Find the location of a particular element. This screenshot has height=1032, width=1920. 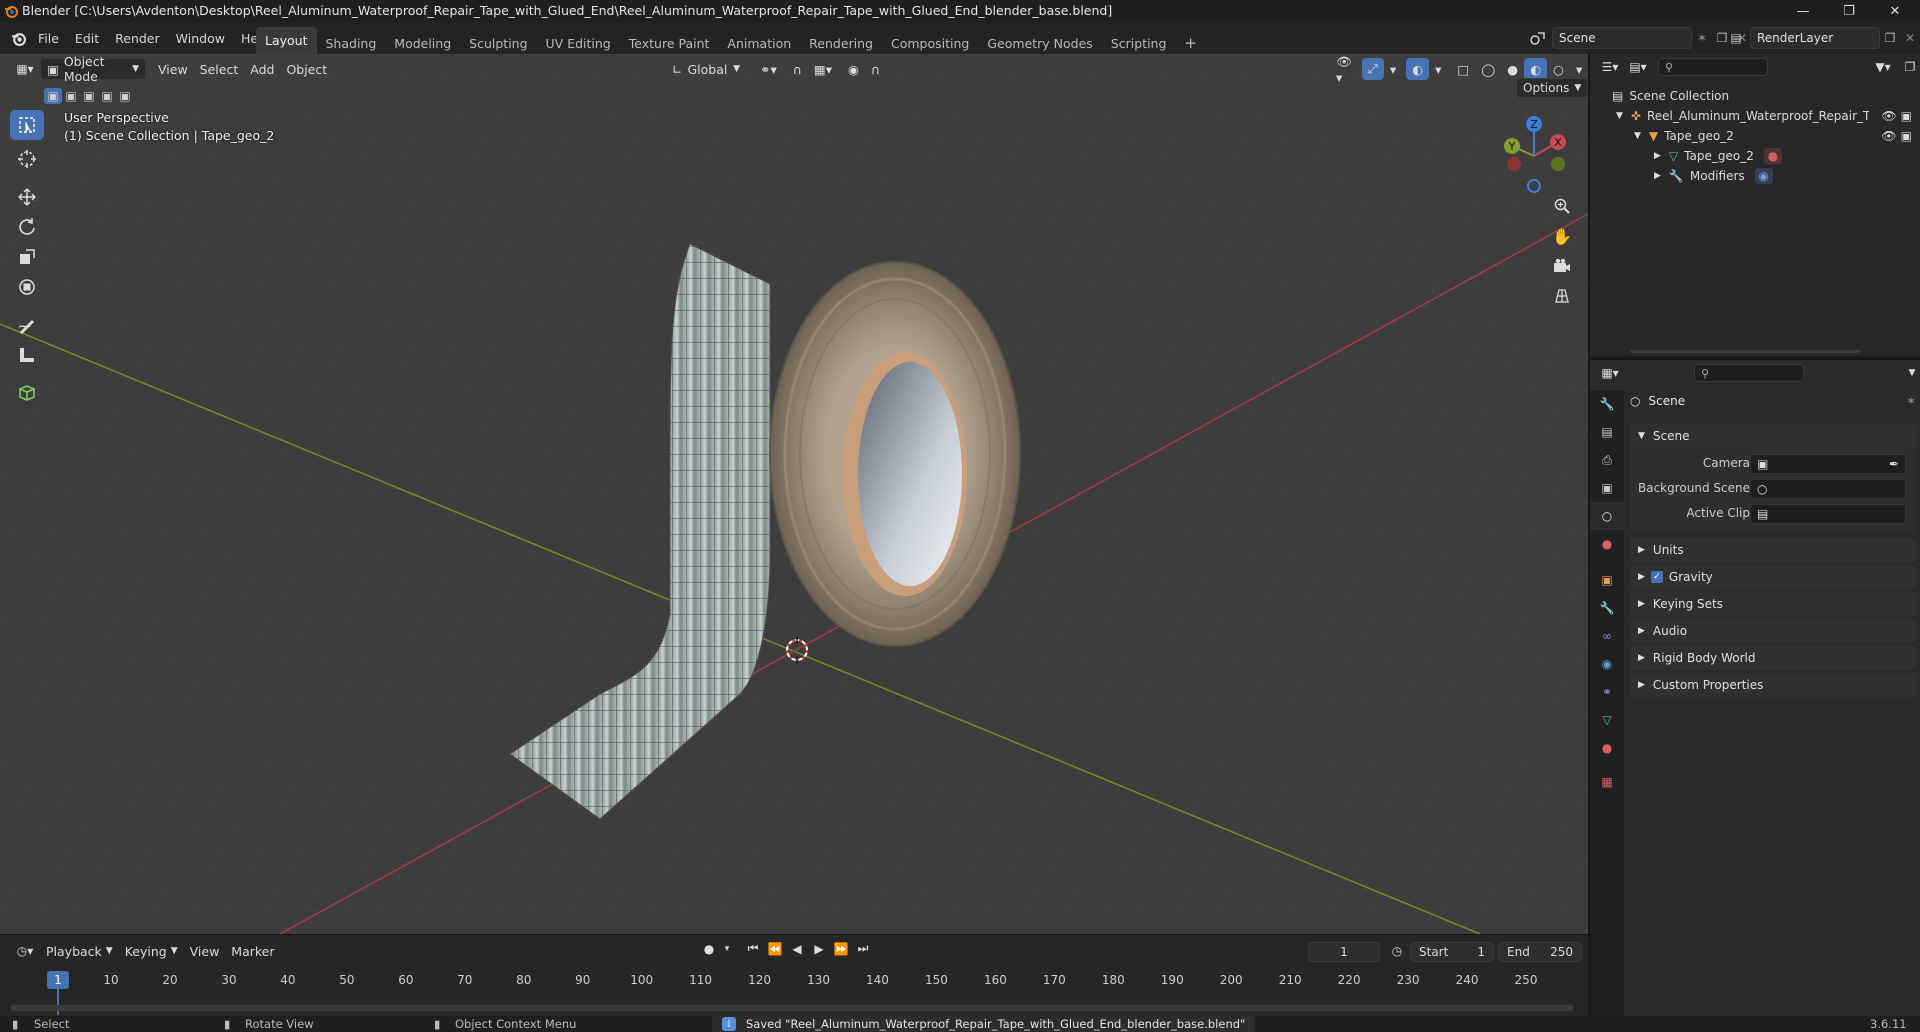

view-layer-icon: ▤ is located at coordinates (1736, 38).